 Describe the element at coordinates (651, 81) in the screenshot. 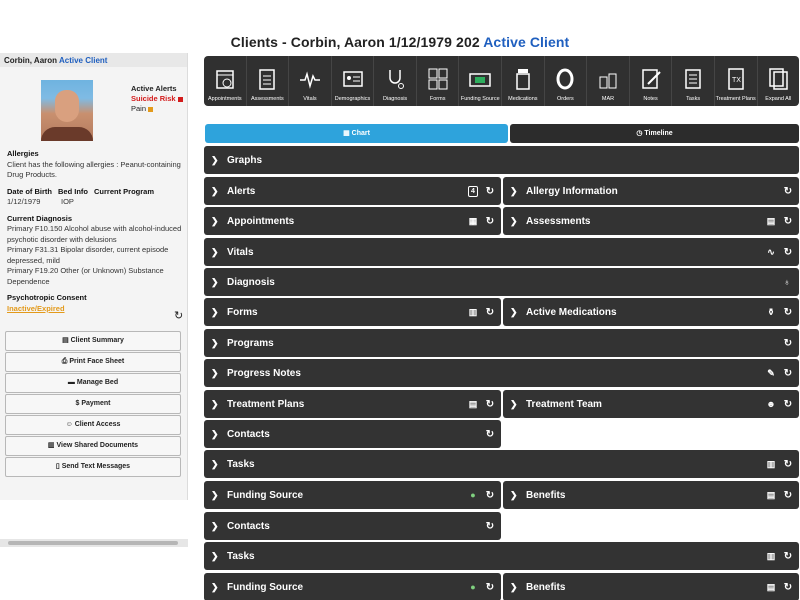

I see `toolbar-notes-button: Notes` at that location.